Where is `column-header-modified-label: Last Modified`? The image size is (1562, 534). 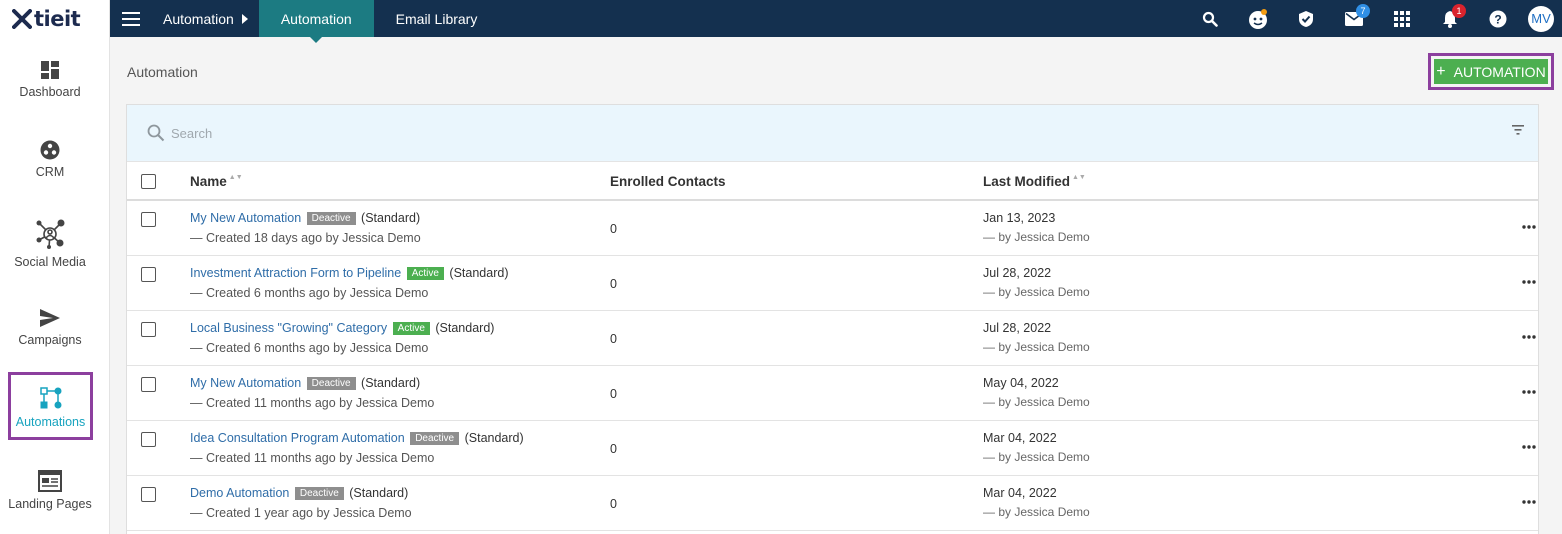 column-header-modified-label: Last Modified is located at coordinates (1026, 181).